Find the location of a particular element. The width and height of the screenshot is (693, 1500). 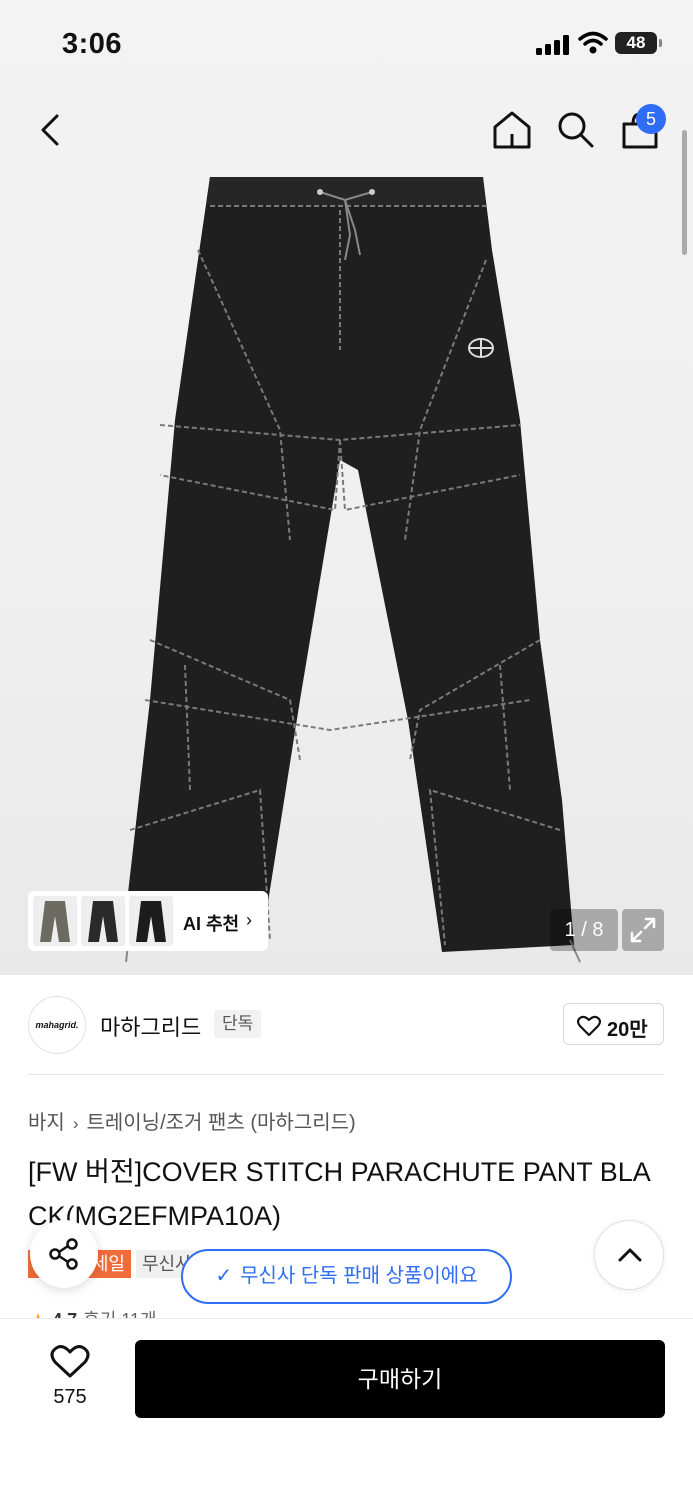

share-icon is located at coordinates (63, 1254).